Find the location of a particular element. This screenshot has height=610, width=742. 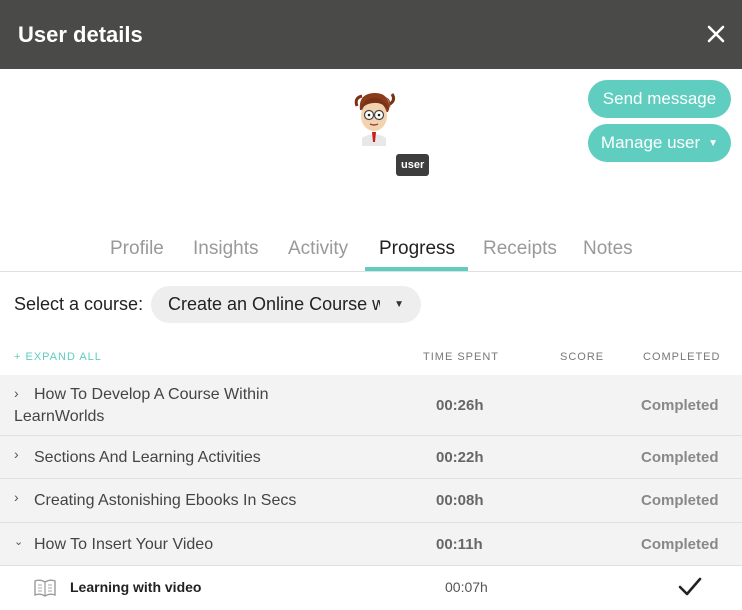

role-badge: user is located at coordinates (413, 165).